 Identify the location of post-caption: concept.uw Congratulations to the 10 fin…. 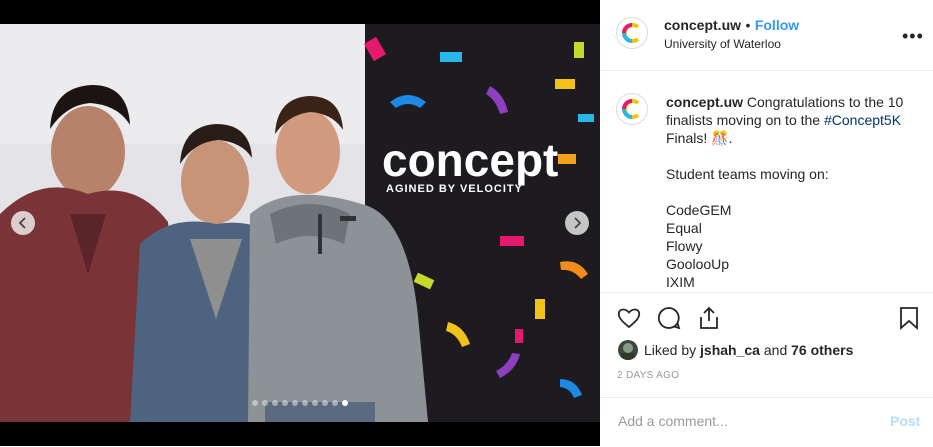
(793, 192).